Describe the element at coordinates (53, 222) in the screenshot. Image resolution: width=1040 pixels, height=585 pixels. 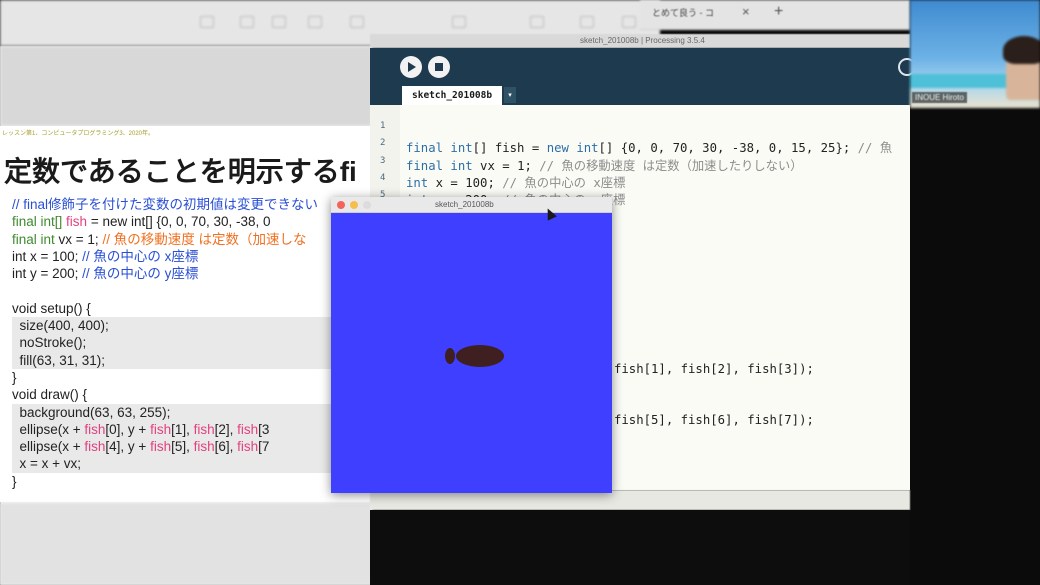
I see `code-token: int[]` at that location.